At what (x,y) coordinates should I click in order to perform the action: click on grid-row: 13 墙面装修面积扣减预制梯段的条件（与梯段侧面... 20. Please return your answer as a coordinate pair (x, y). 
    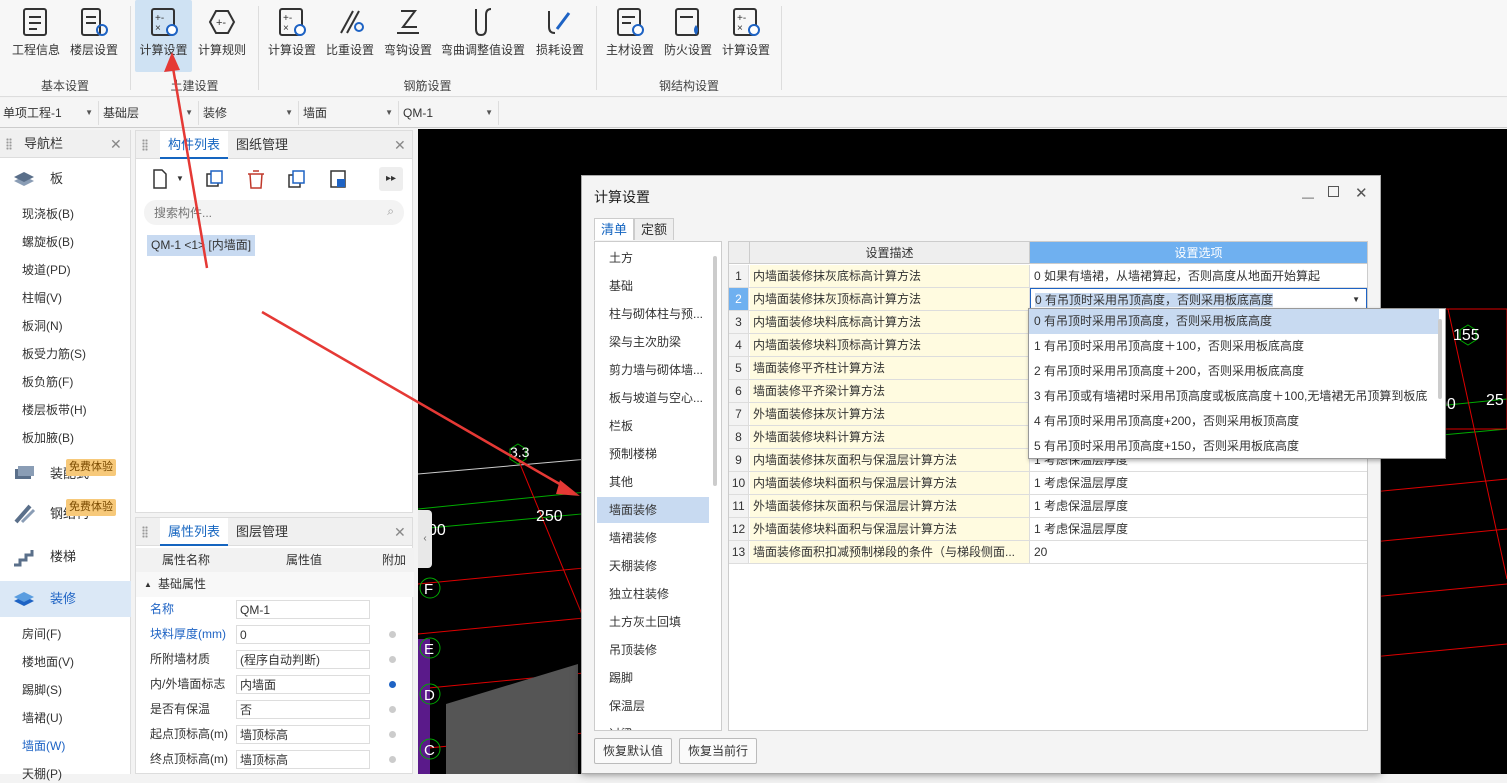
    Looking at the image, I should click on (1048, 552).